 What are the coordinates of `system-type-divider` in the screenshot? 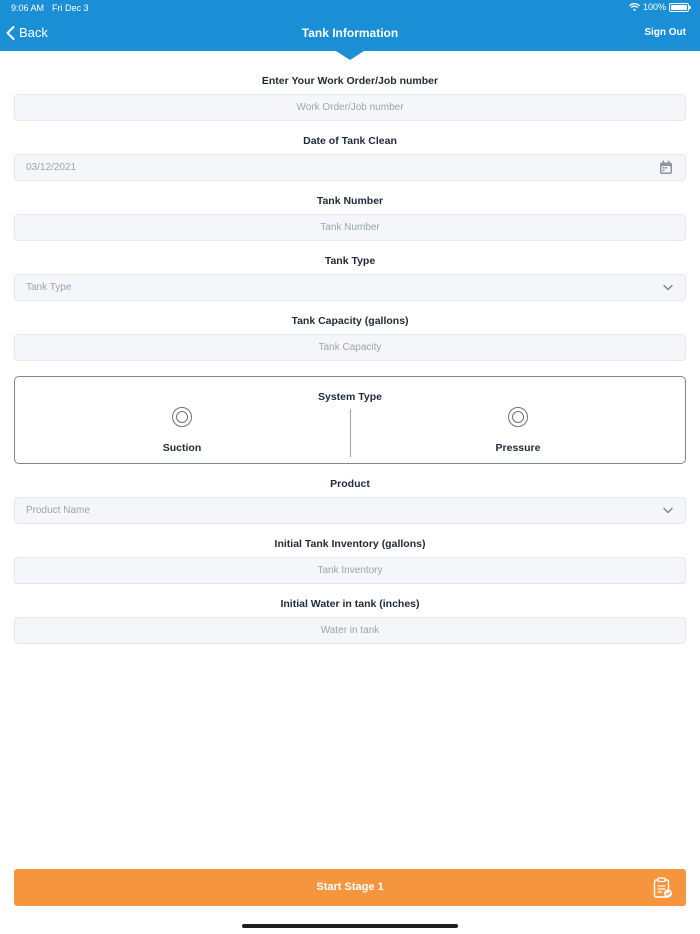 It's located at (350, 433).